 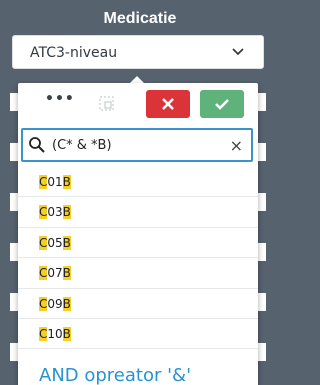 I want to click on cancel-button, so click(x=168, y=104).